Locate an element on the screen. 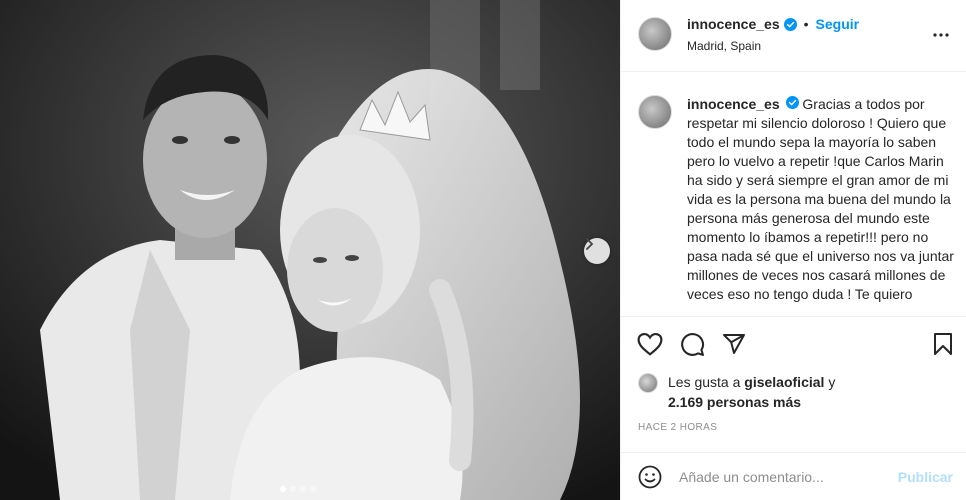 This screenshot has height=500, width=966. bookmark-icon is located at coordinates (943, 346).